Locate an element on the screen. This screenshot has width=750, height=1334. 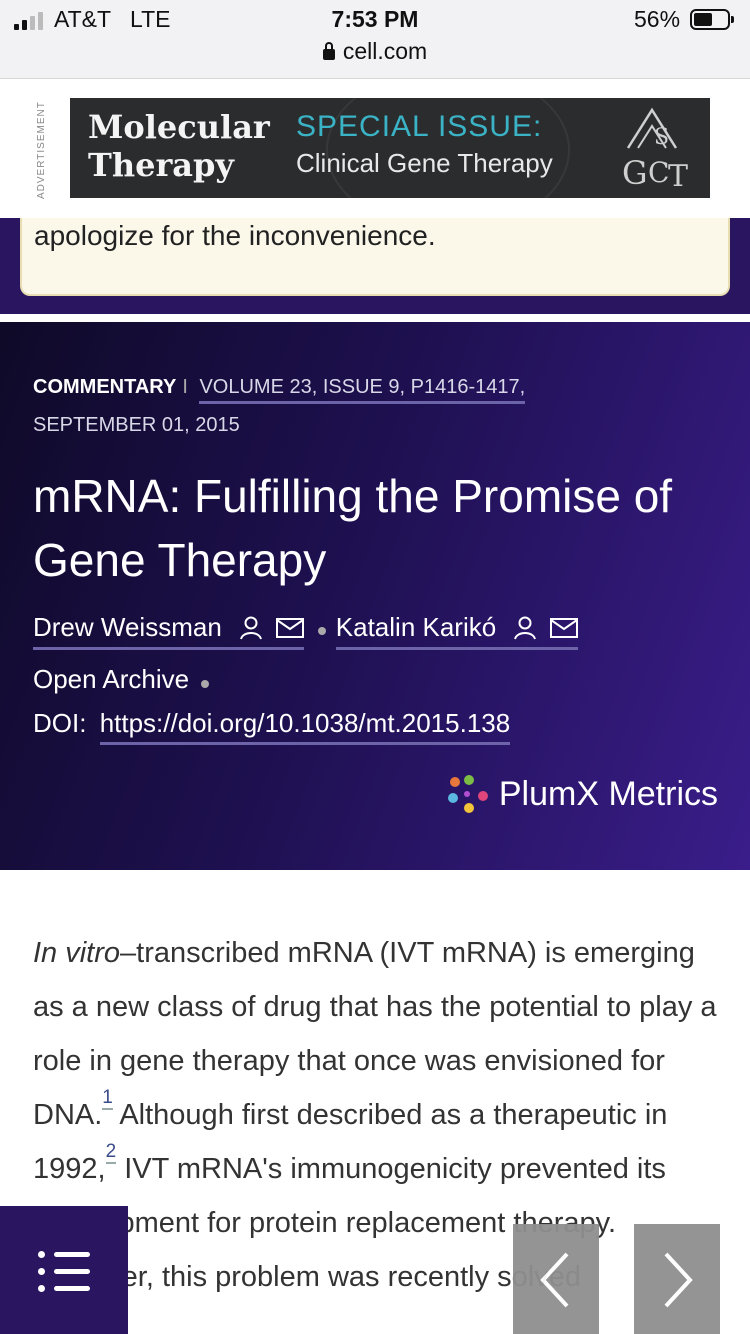
publication-date: SEPTEMBER 01, 2015 is located at coordinates (136, 425).